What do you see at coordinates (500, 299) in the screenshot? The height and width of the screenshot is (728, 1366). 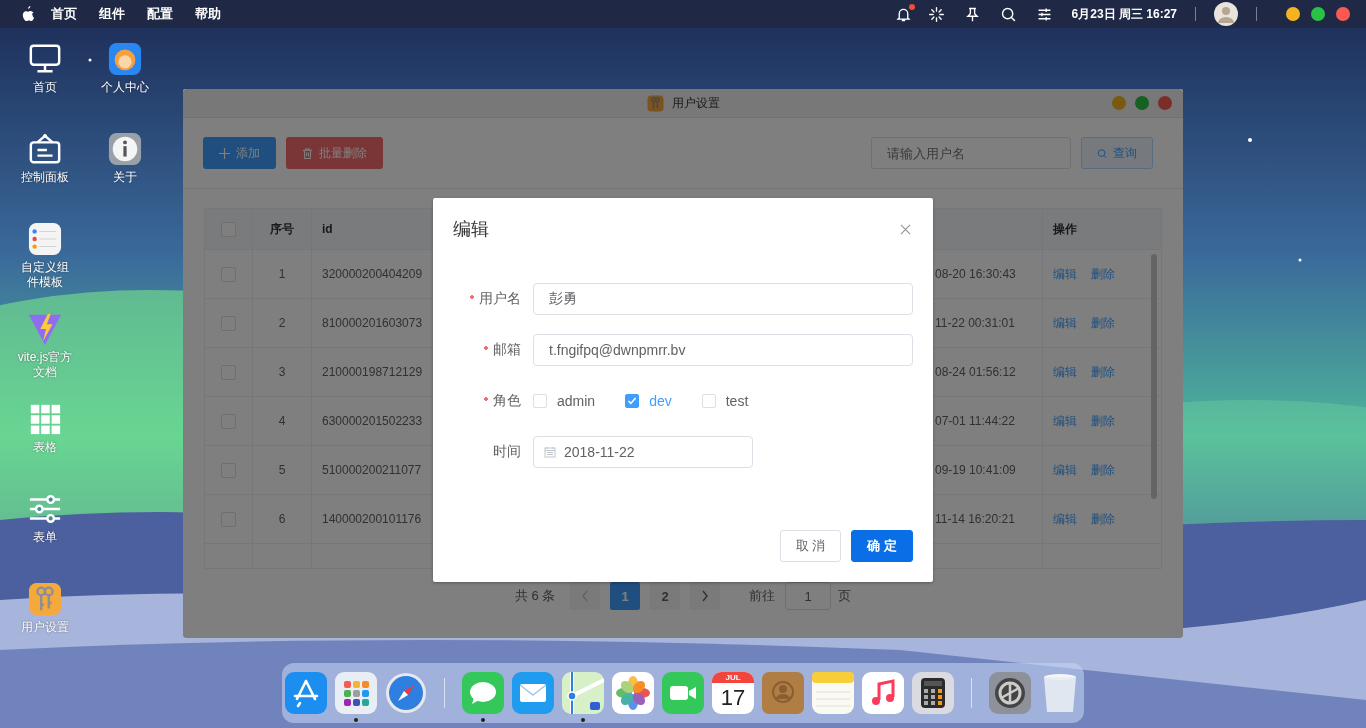 I see `field-label: 用户名` at bounding box center [500, 299].